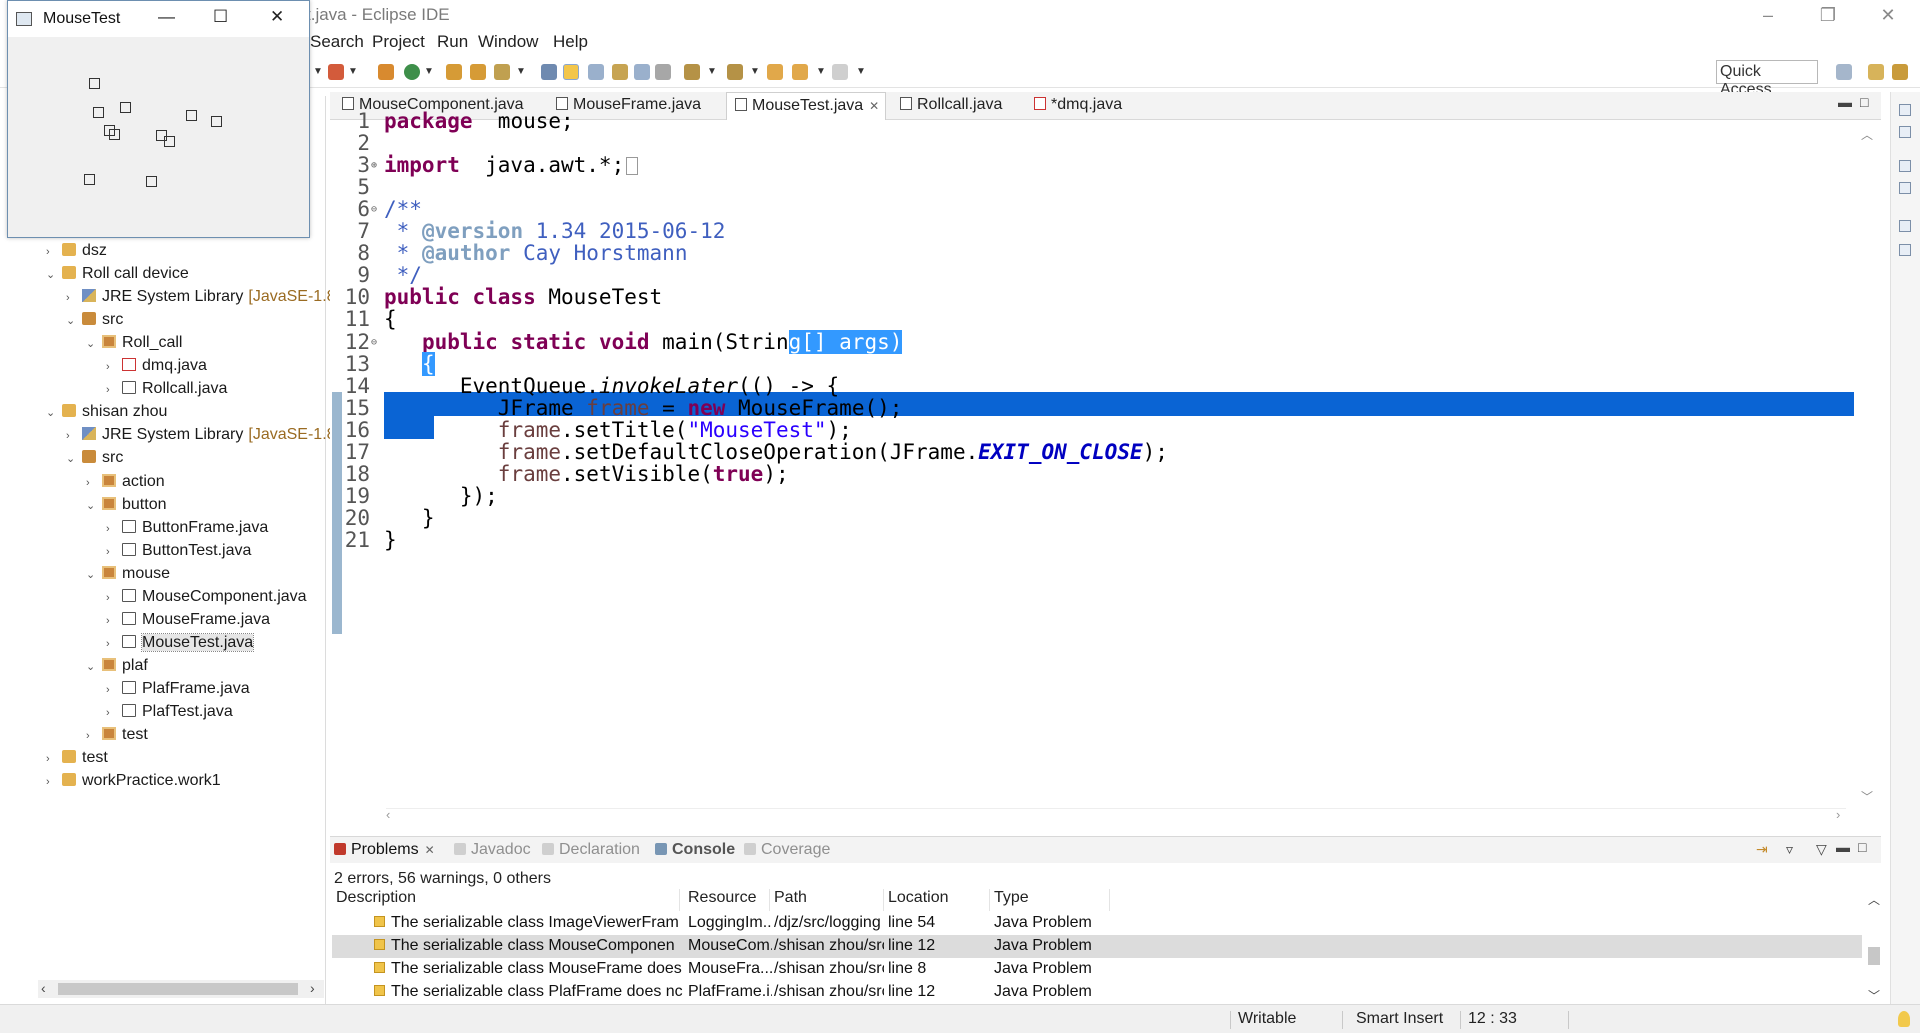 The height and width of the screenshot is (1033, 1920). I want to click on java-perspective-icon, so click(1900, 72).